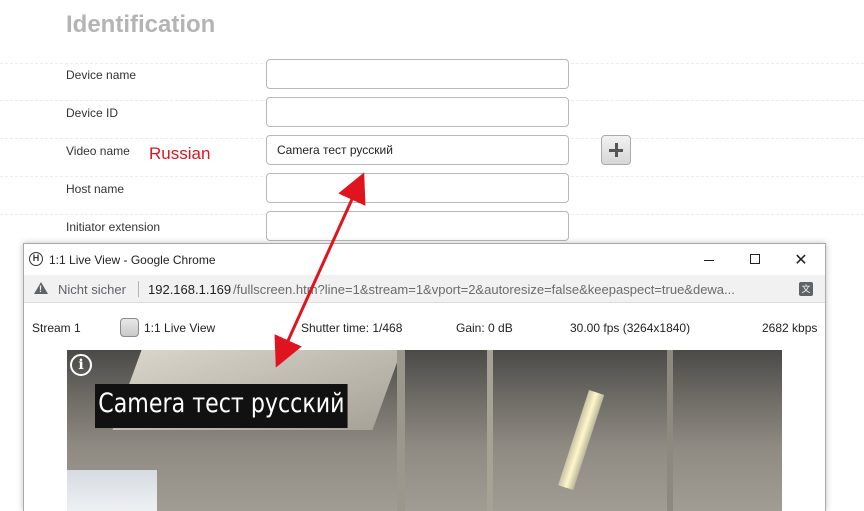 Image resolution: width=864 pixels, height=511 pixels. I want to click on maximize-icon, so click(755, 259).